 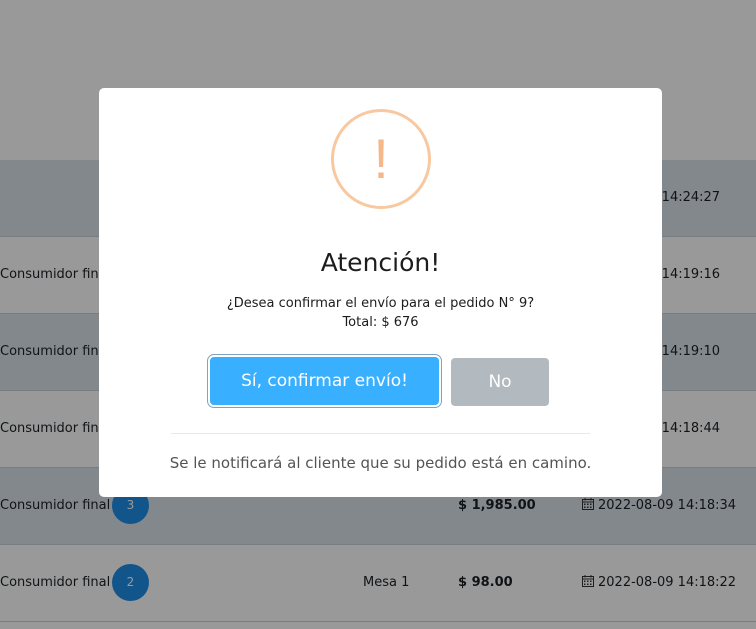 I want to click on warning-glyph: !, so click(x=381, y=158).